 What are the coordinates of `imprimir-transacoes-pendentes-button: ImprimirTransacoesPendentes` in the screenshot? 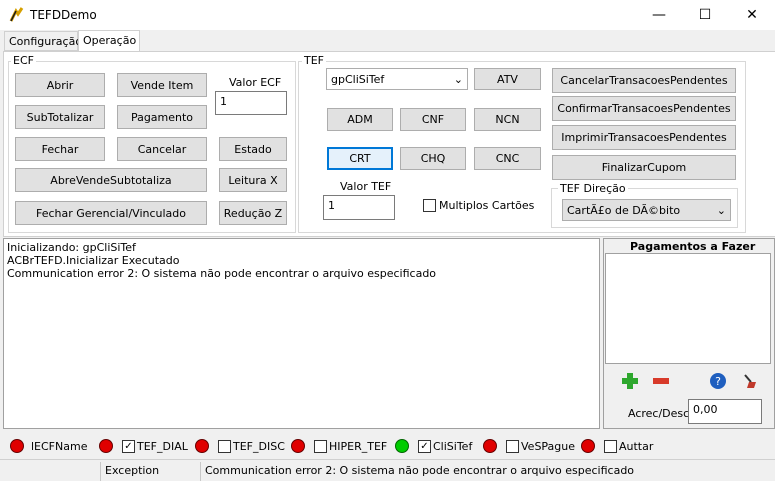 It's located at (644, 137).